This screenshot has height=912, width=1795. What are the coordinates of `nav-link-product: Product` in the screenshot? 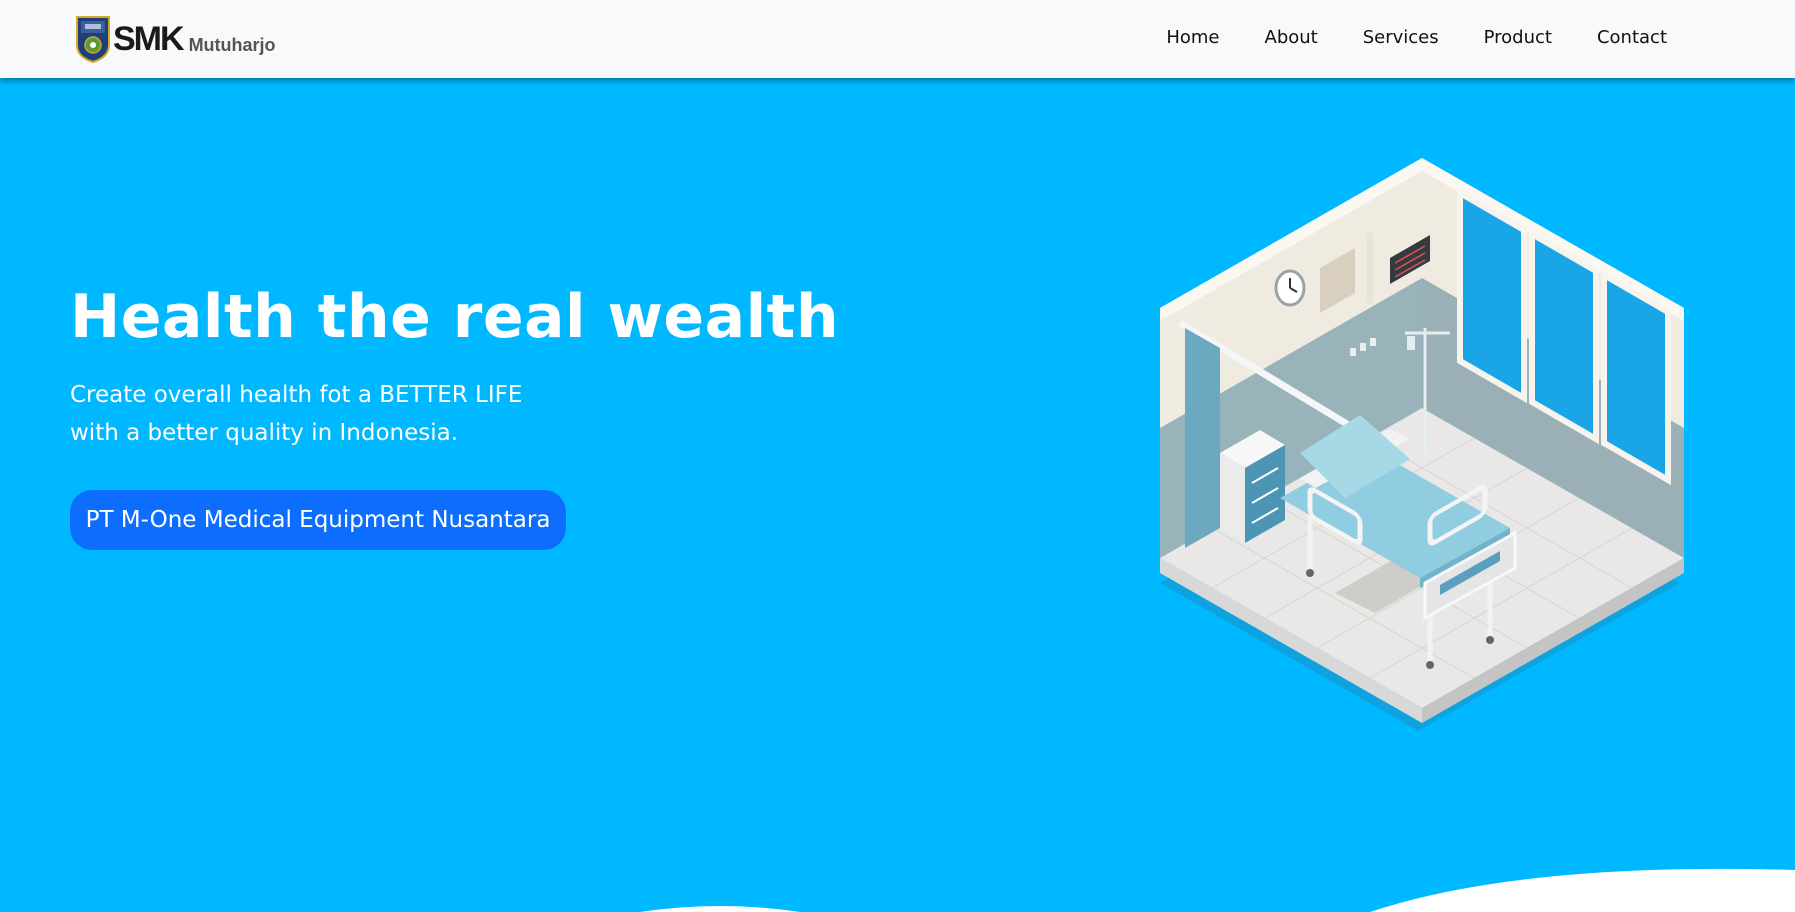 It's located at (1518, 38).